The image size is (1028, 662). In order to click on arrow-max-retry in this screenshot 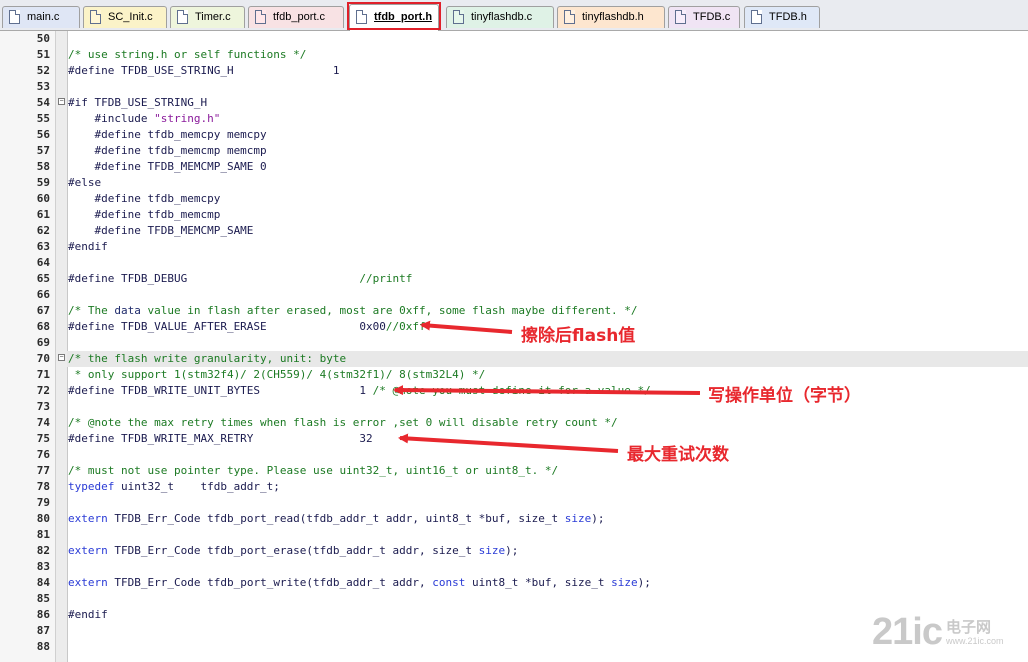, I will do `click(508, 443)`.